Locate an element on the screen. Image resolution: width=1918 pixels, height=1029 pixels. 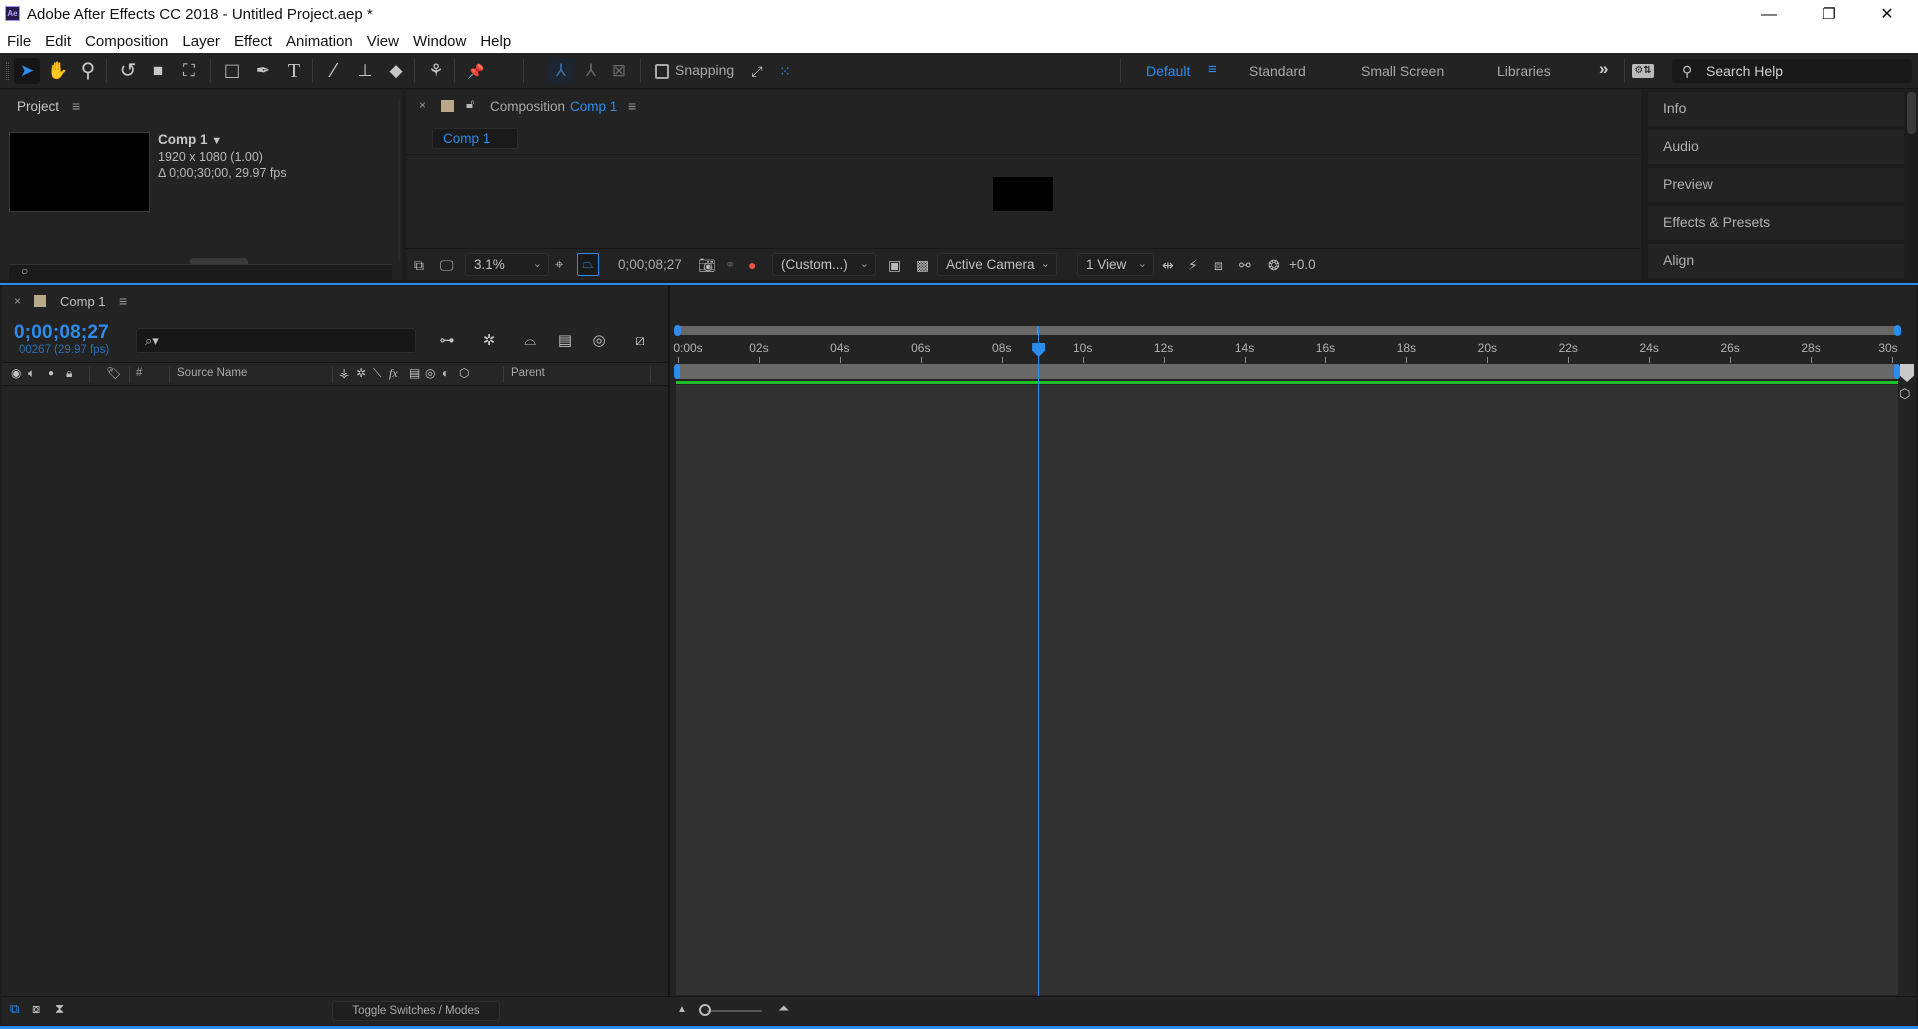
project-panel-menu-icon: ≡ is located at coordinates (76, 106).